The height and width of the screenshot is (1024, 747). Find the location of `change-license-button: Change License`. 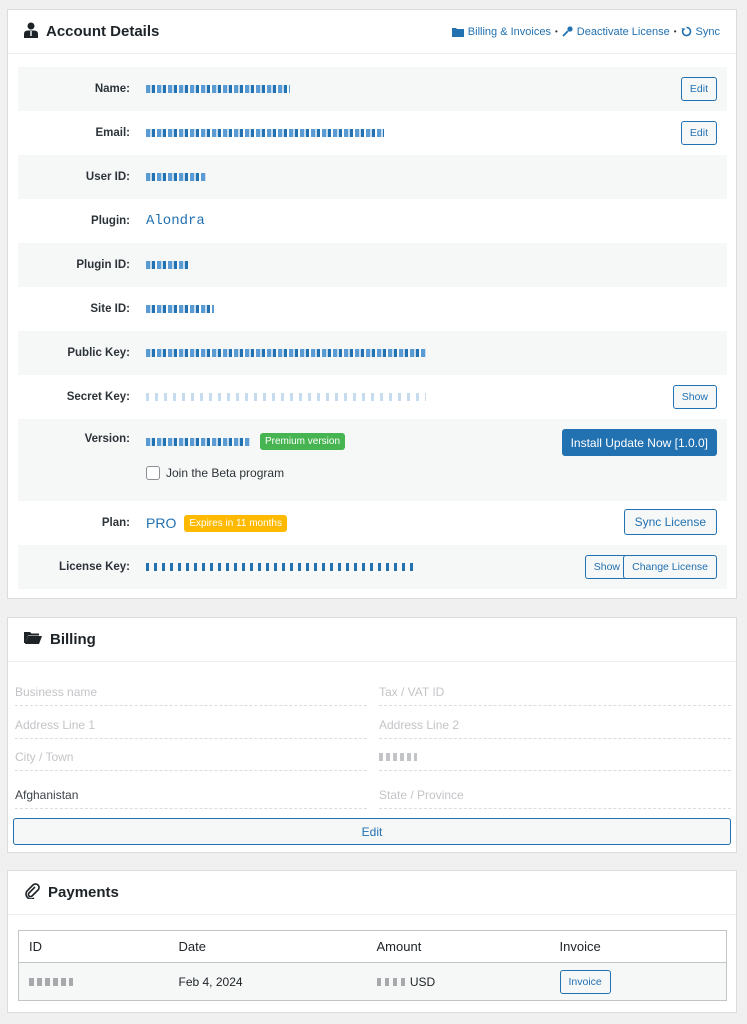

change-license-button: Change License is located at coordinates (670, 567).